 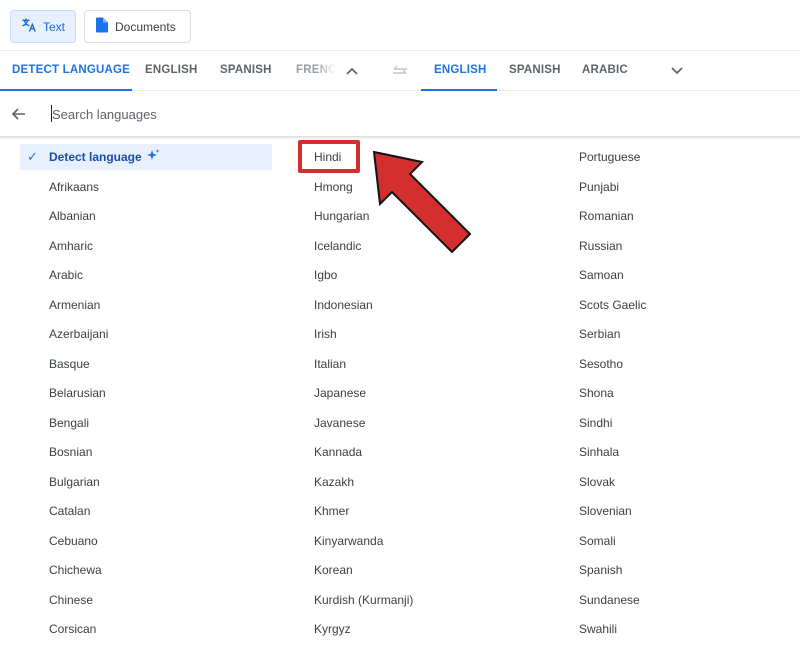 I want to click on language-search-row, so click(x=400, y=114).